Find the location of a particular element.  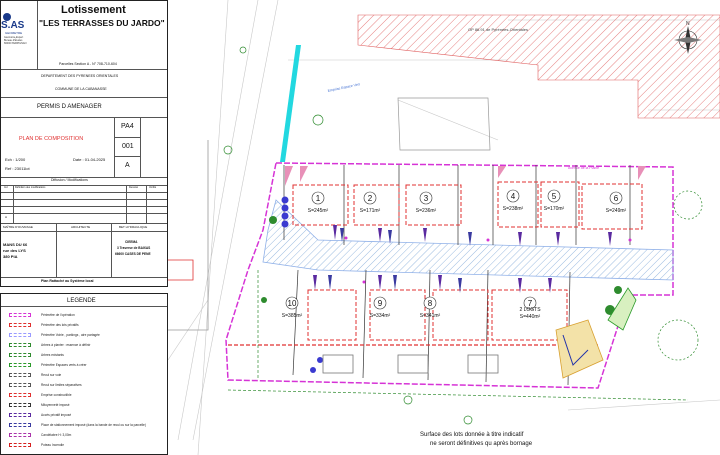

legend-item: Périmètre Espaces verts à créer is located at coordinates (64, 365).